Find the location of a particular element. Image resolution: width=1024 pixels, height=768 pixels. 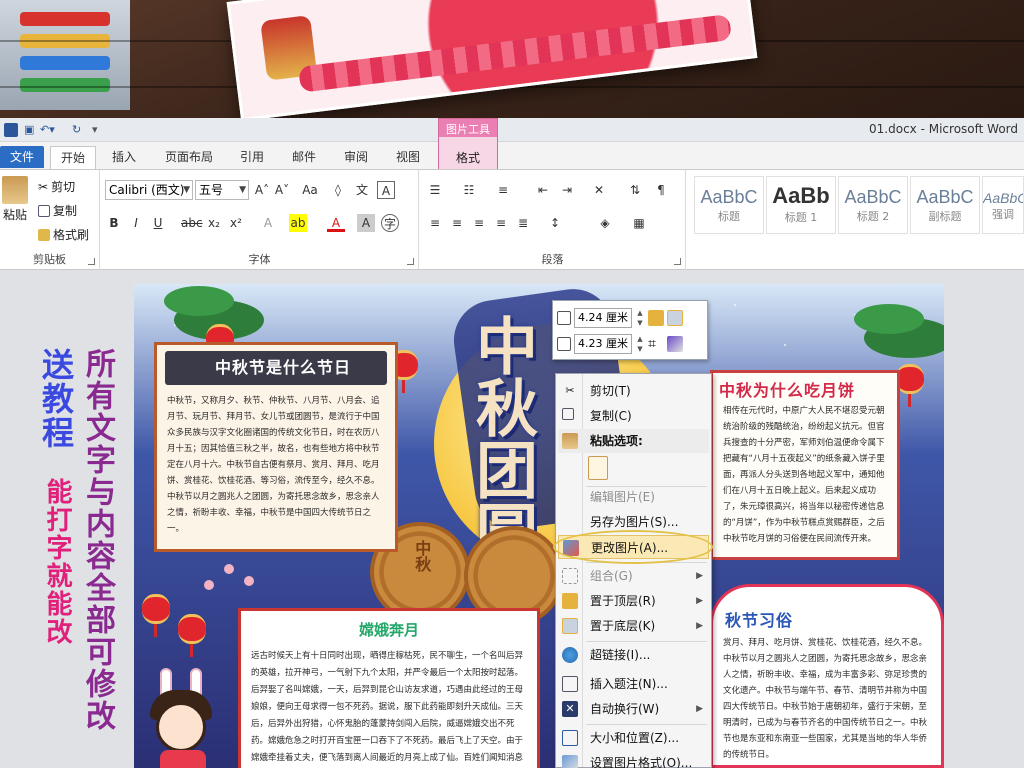

font-color-icon: A is located at coordinates (336, 223).